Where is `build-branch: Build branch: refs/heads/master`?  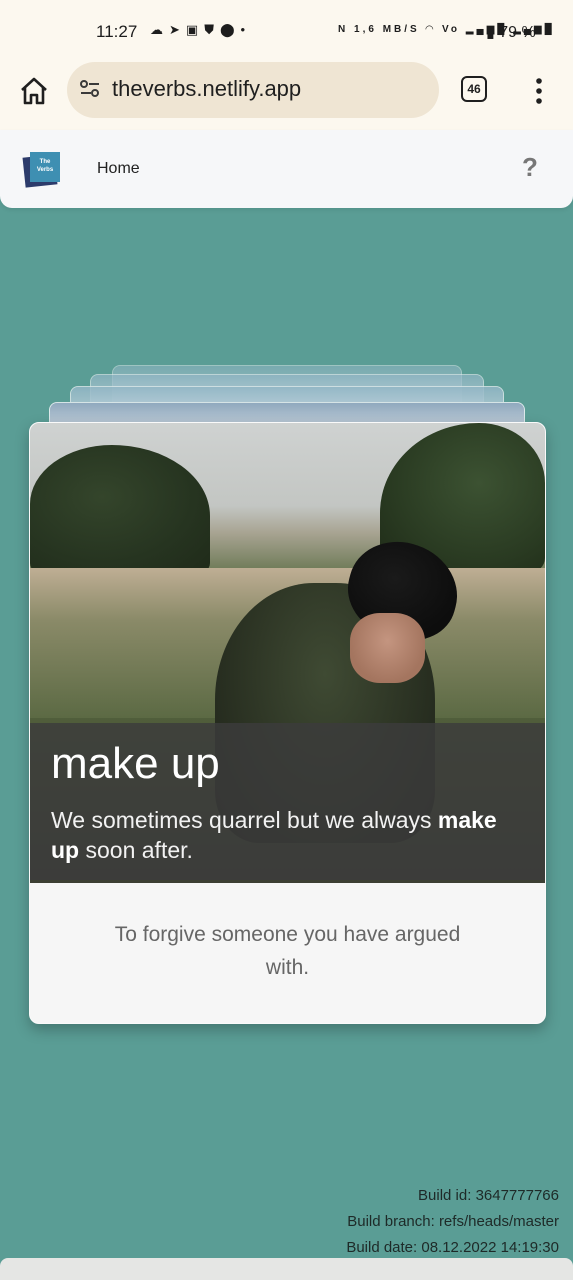 build-branch: Build branch: refs/heads/master is located at coordinates (453, 1221).